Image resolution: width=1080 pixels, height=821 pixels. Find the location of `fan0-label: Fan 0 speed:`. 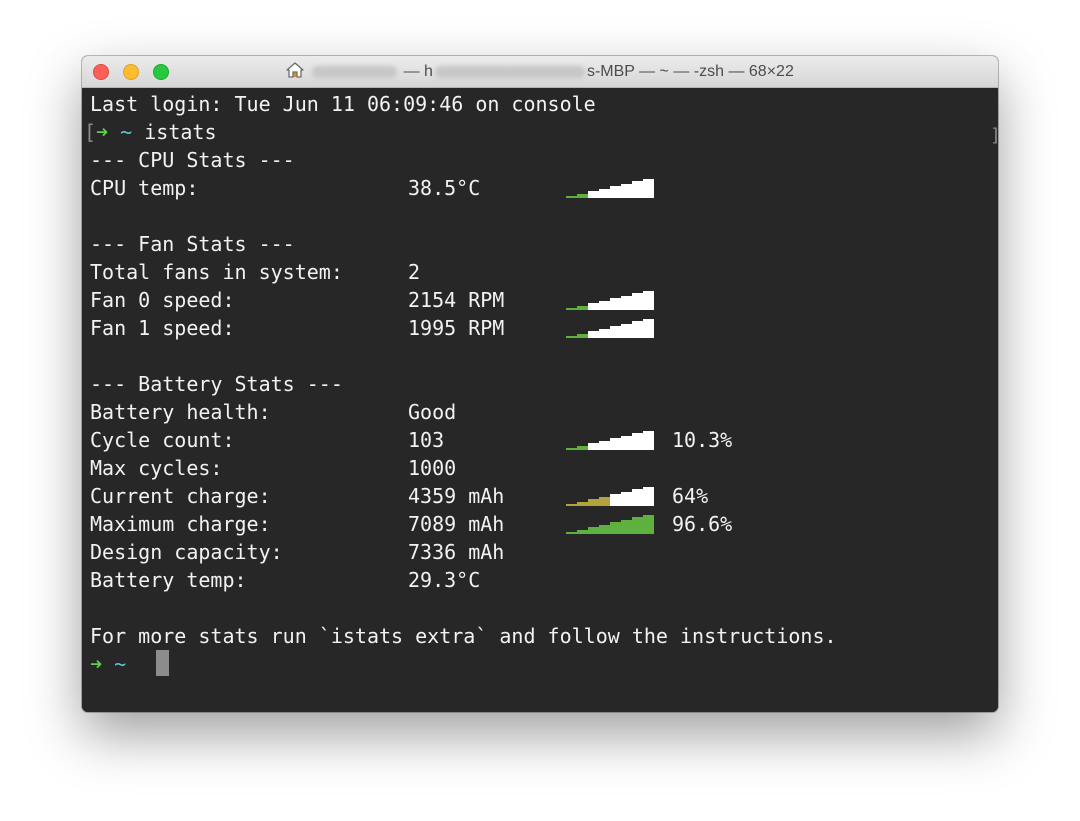

fan0-label: Fan 0 speed: is located at coordinates (162, 300).